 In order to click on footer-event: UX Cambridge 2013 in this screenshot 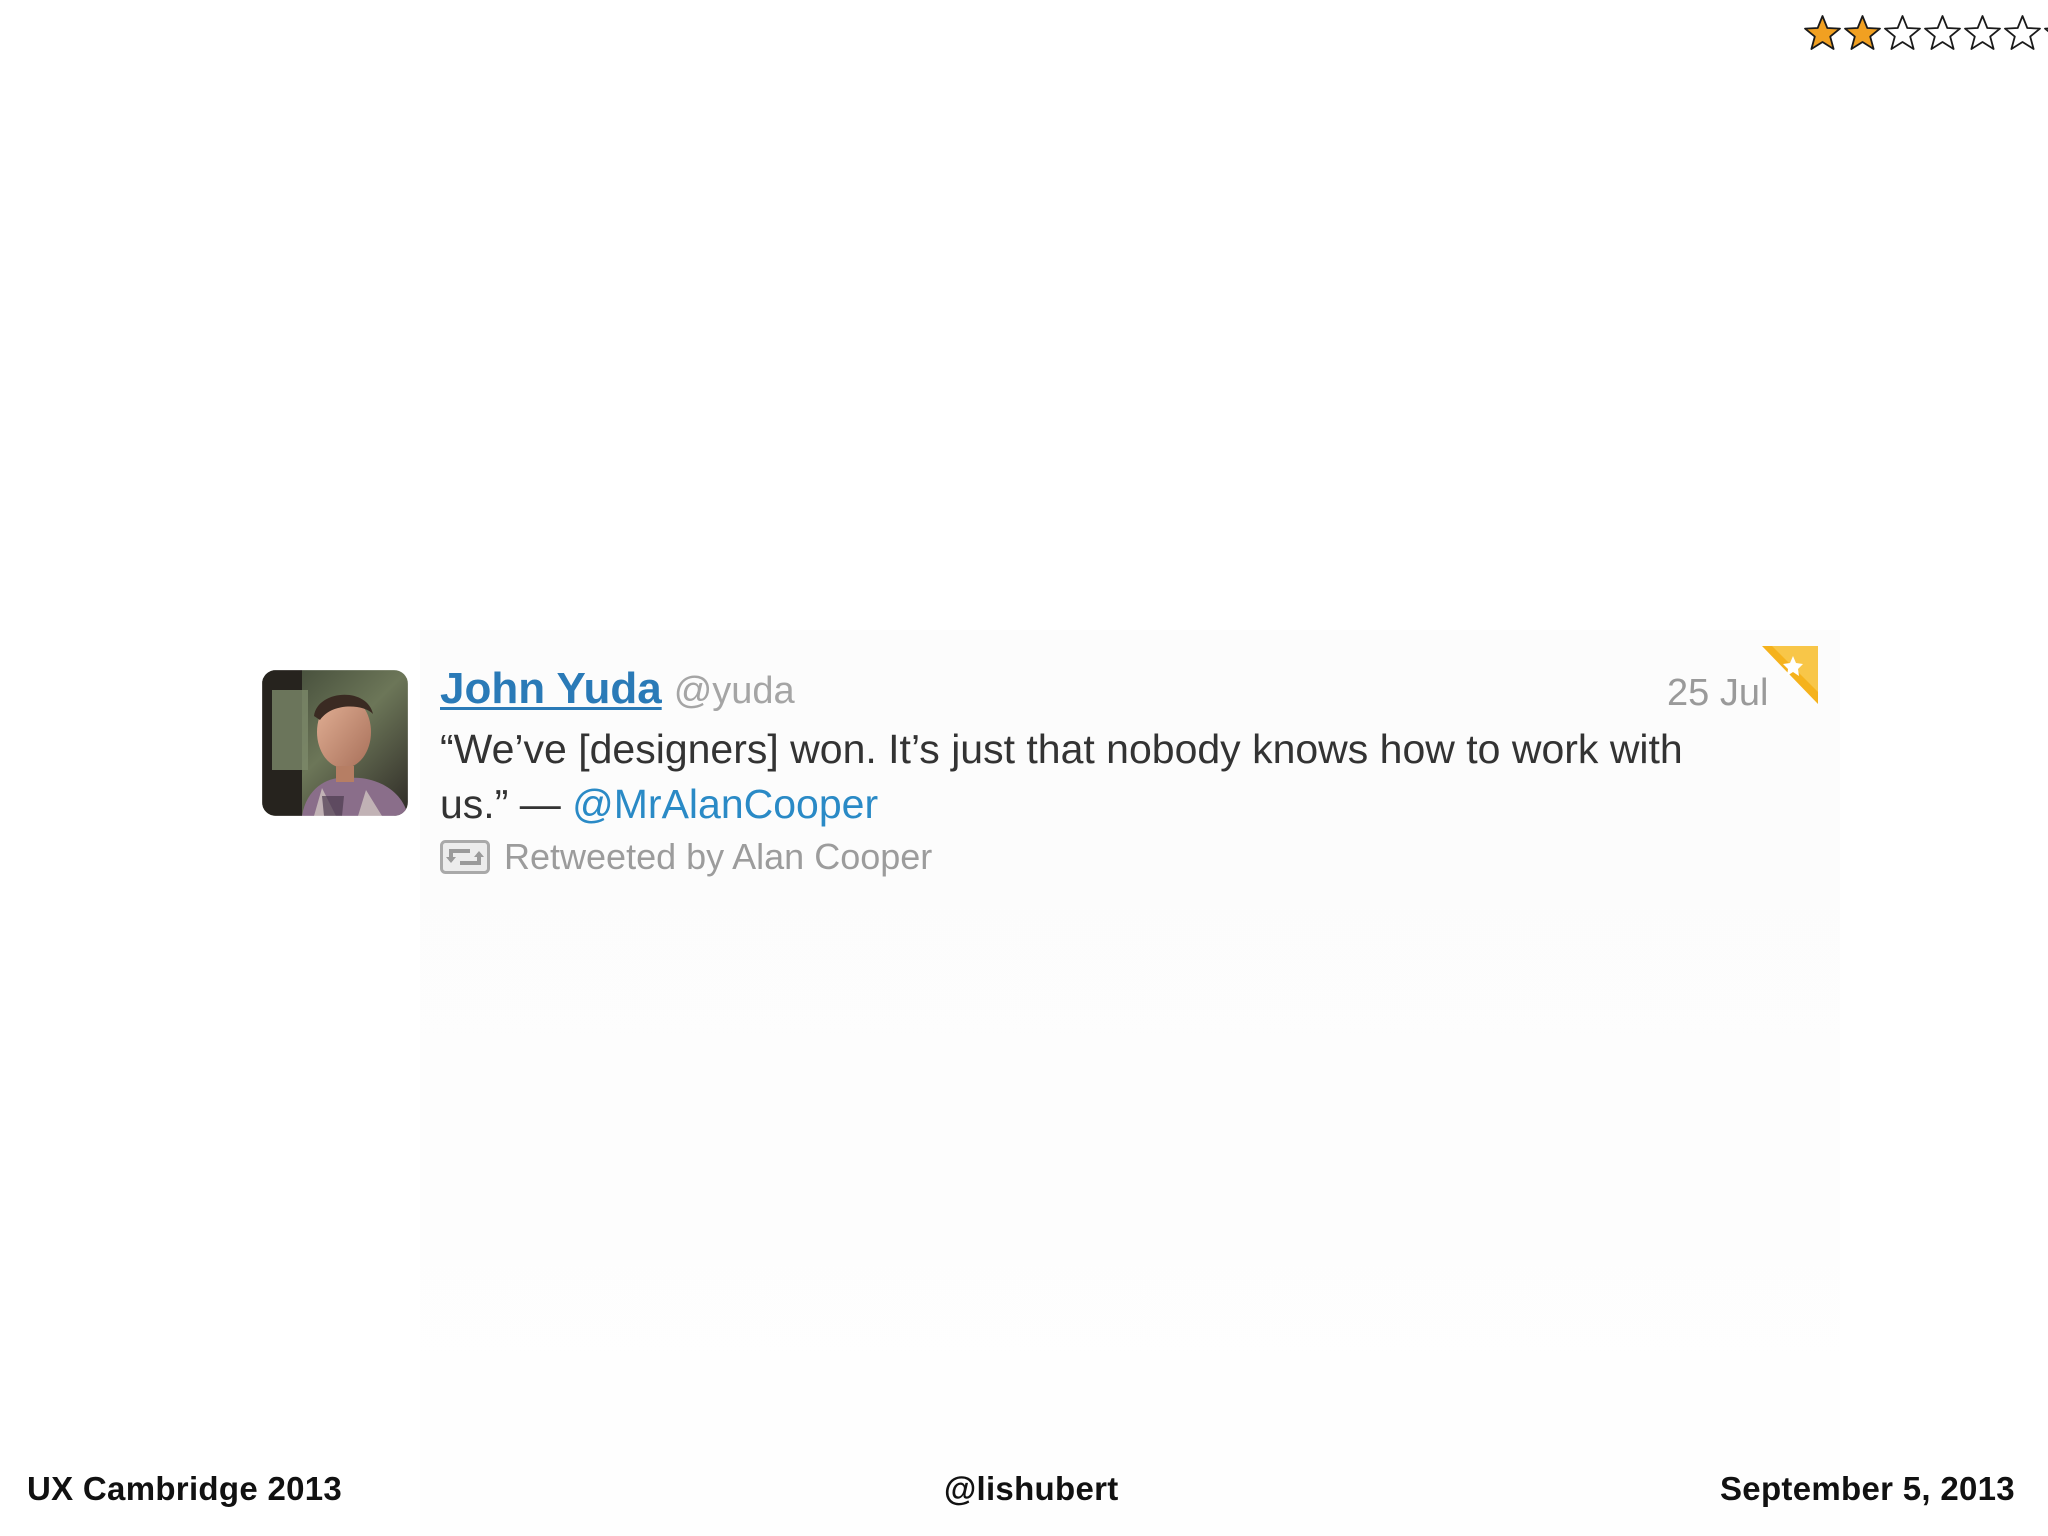, I will do `click(185, 1488)`.